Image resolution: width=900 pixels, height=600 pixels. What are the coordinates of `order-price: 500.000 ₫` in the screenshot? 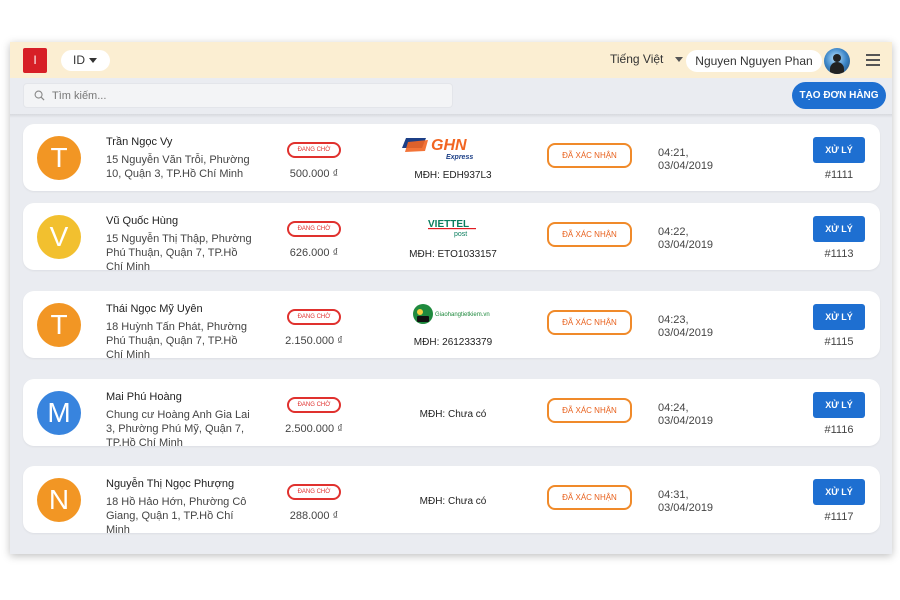 It's located at (314, 174).